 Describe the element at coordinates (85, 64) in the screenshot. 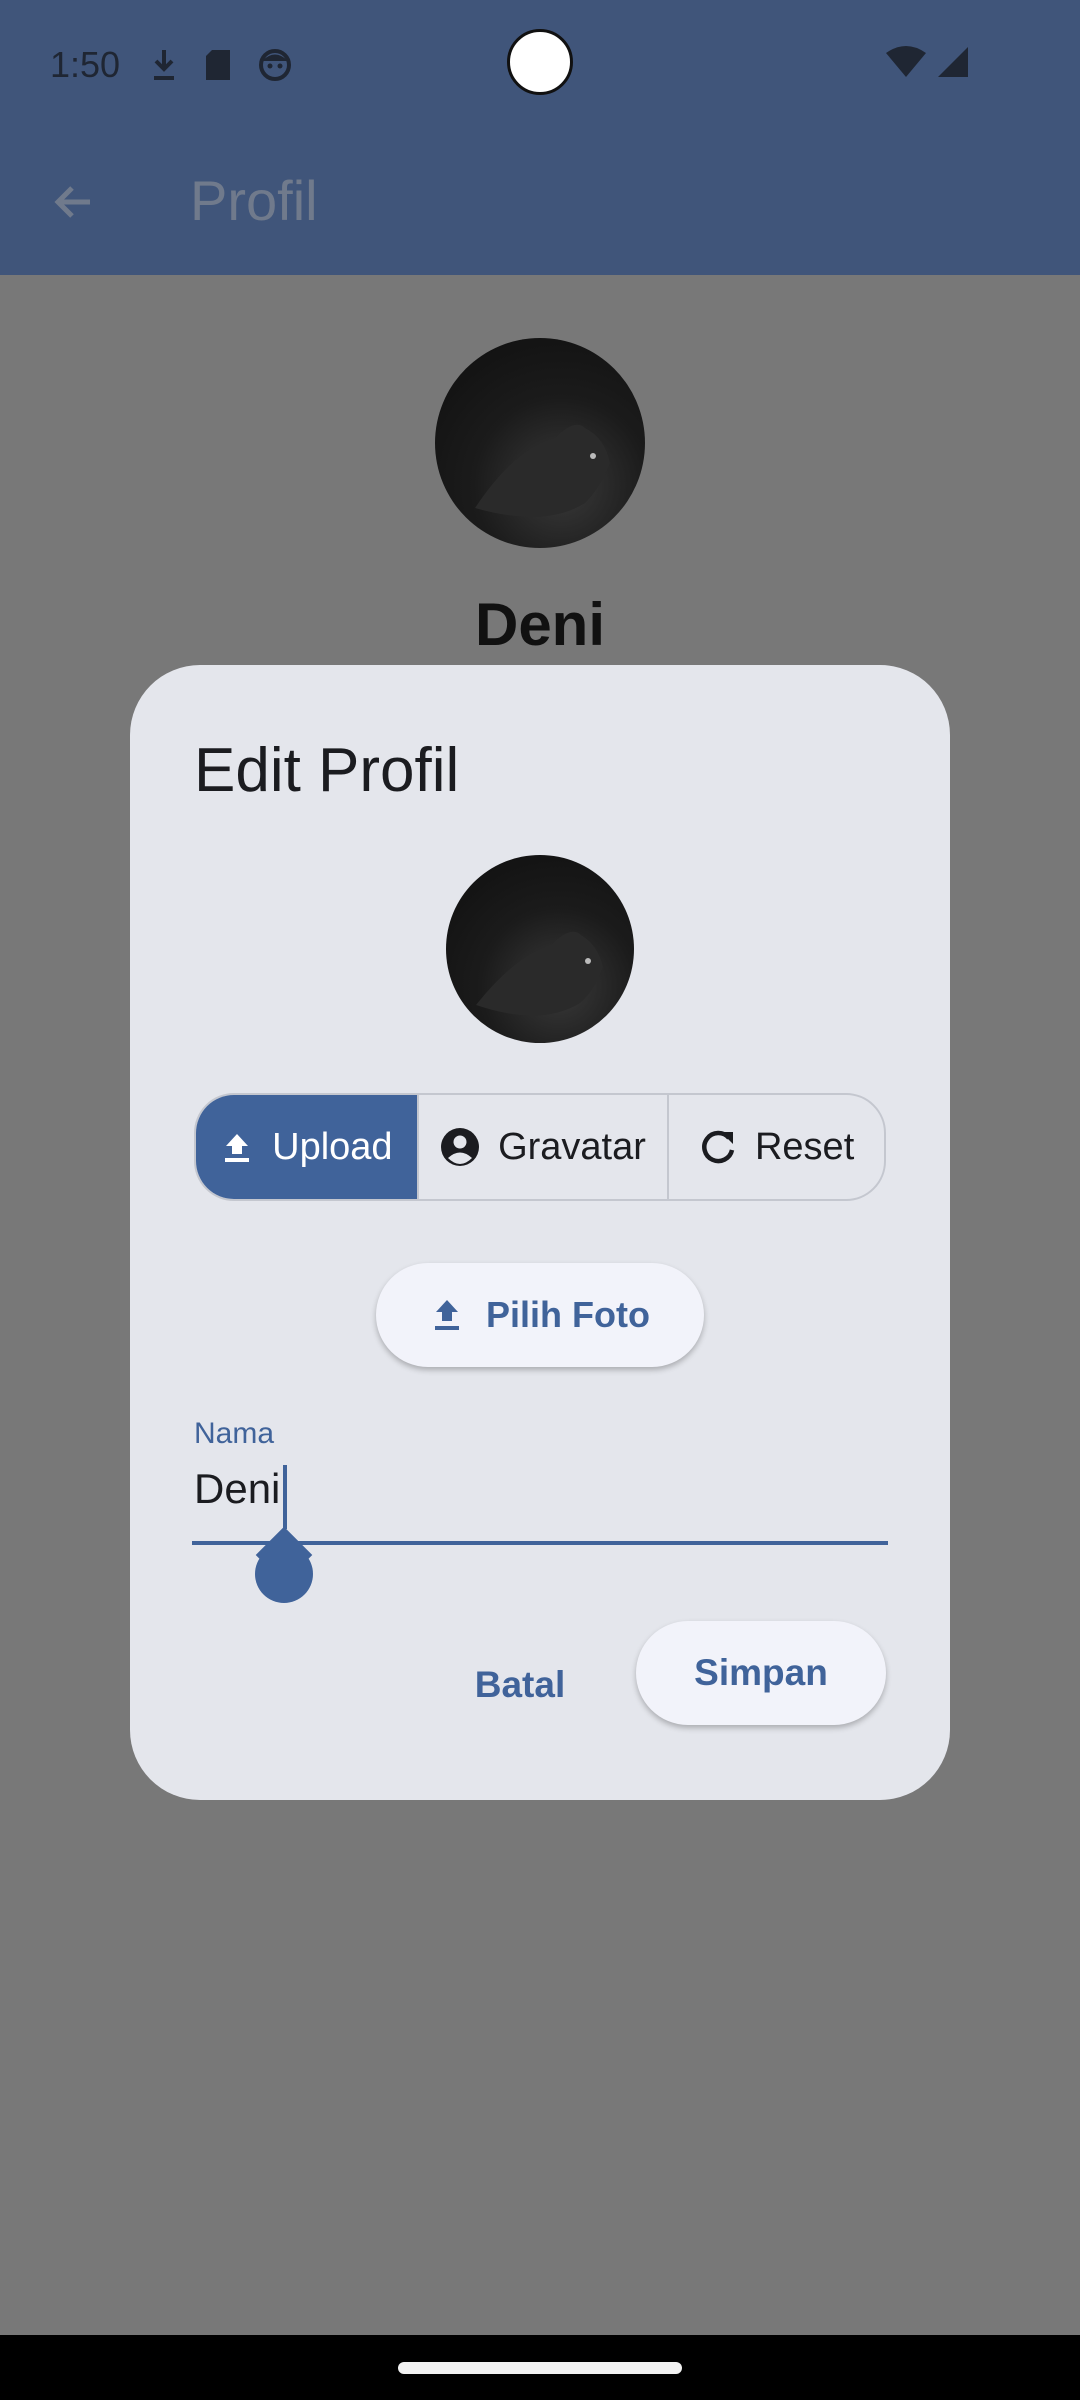

I see `status-time: 1:50` at that location.